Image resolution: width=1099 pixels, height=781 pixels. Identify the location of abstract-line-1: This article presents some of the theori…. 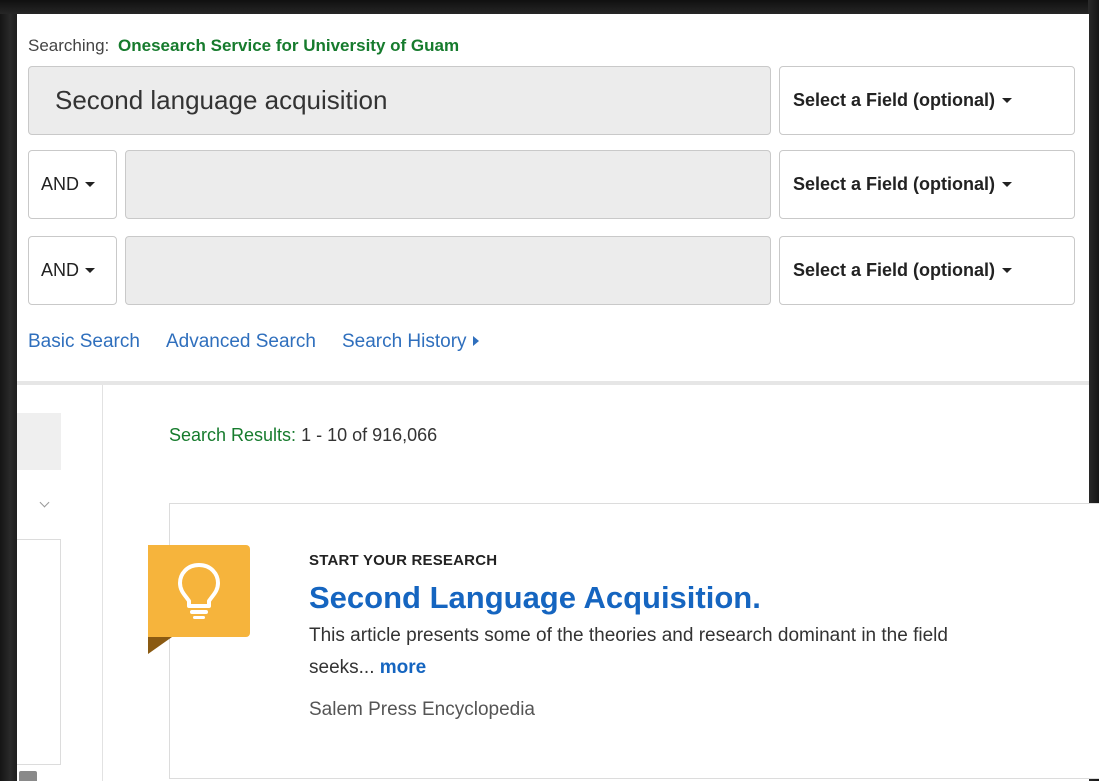
(628, 635).